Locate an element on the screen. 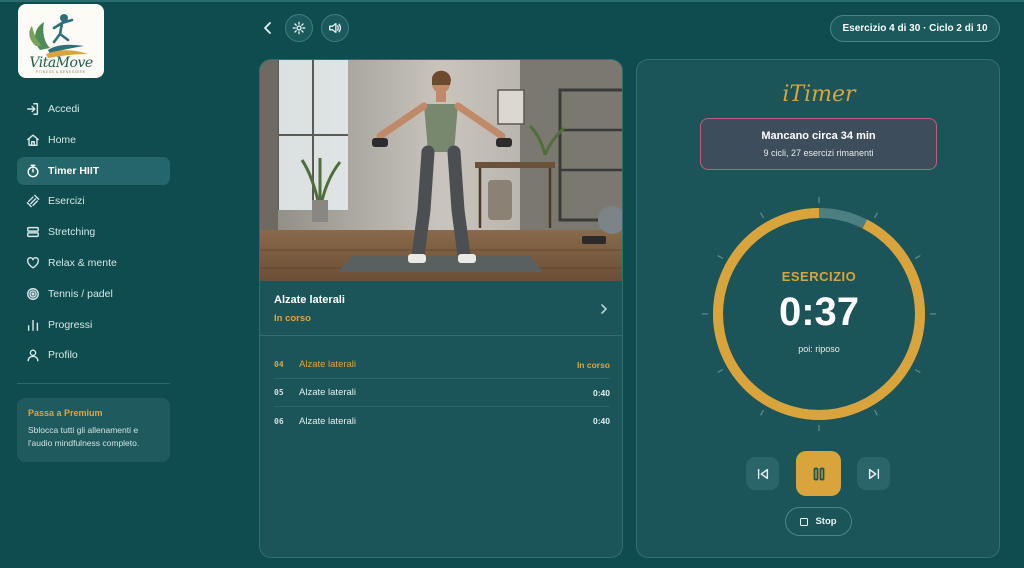 This screenshot has height=568, width=1024. sidebar-item-relax: Relax & mente is located at coordinates (93, 263).